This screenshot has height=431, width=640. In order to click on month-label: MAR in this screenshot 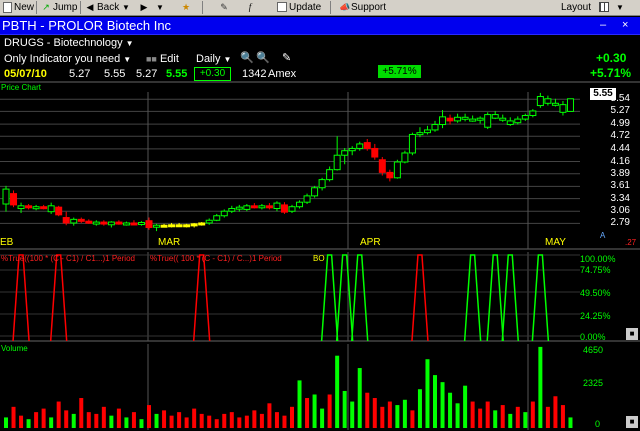, I will do `click(169, 242)`.